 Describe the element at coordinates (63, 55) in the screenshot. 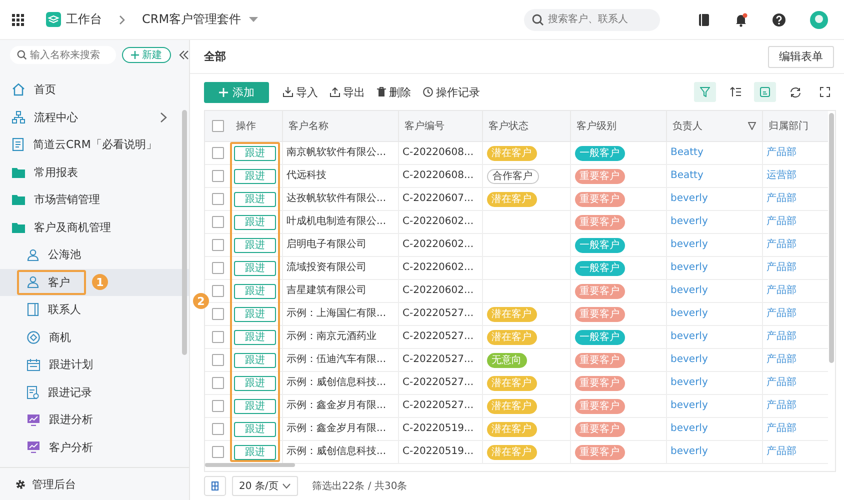

I see `search-field: 输入名称来搜索` at that location.